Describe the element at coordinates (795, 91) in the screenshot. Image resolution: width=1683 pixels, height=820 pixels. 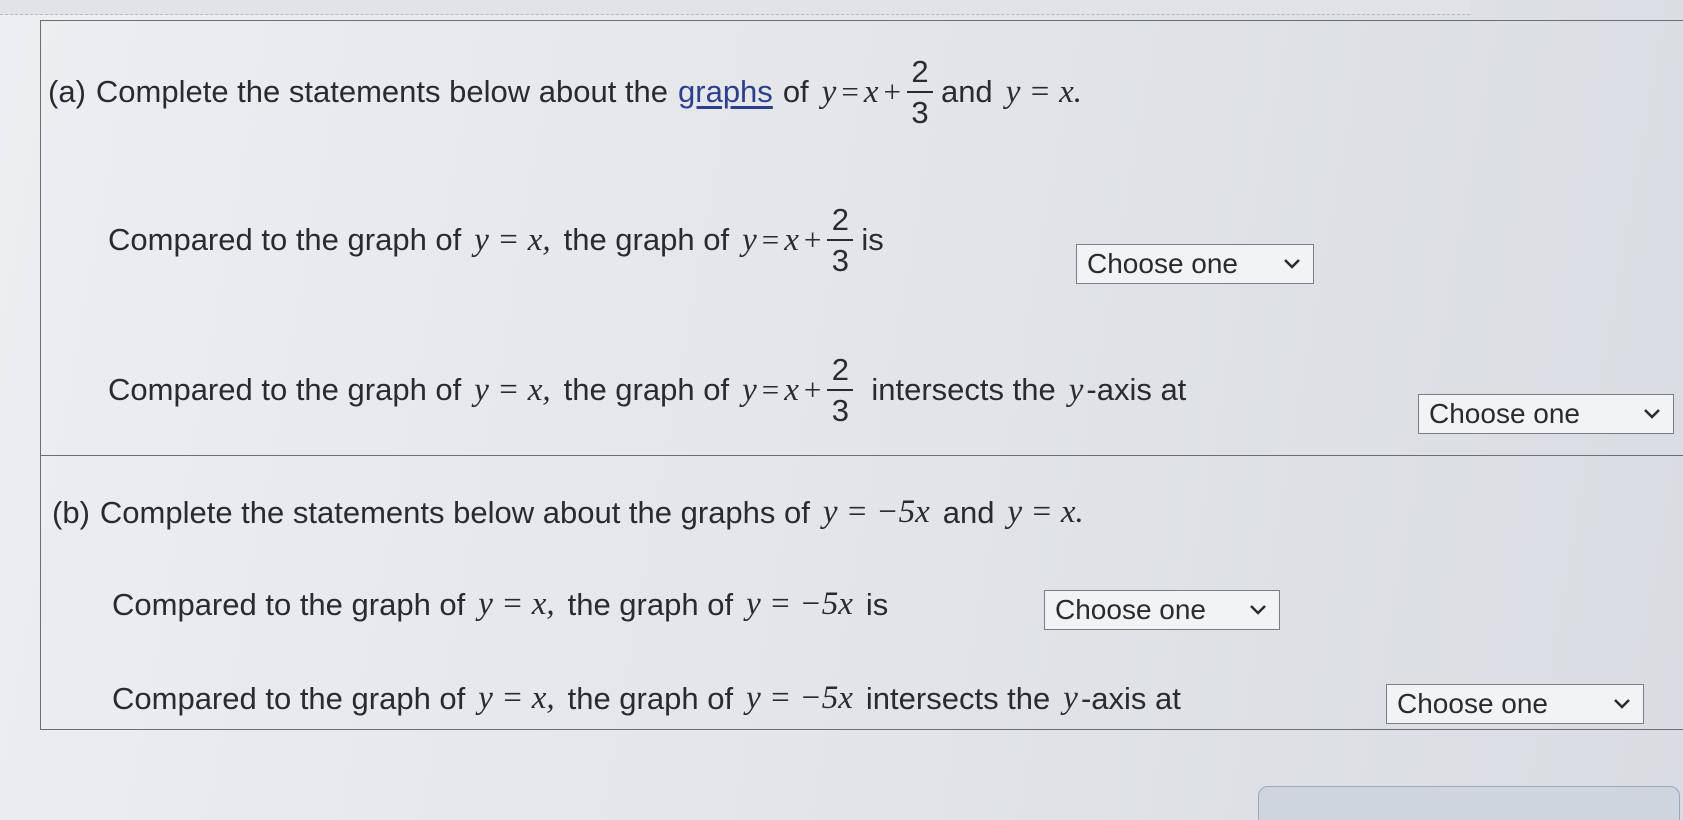
I see `part-a-intro-of: of` at that location.